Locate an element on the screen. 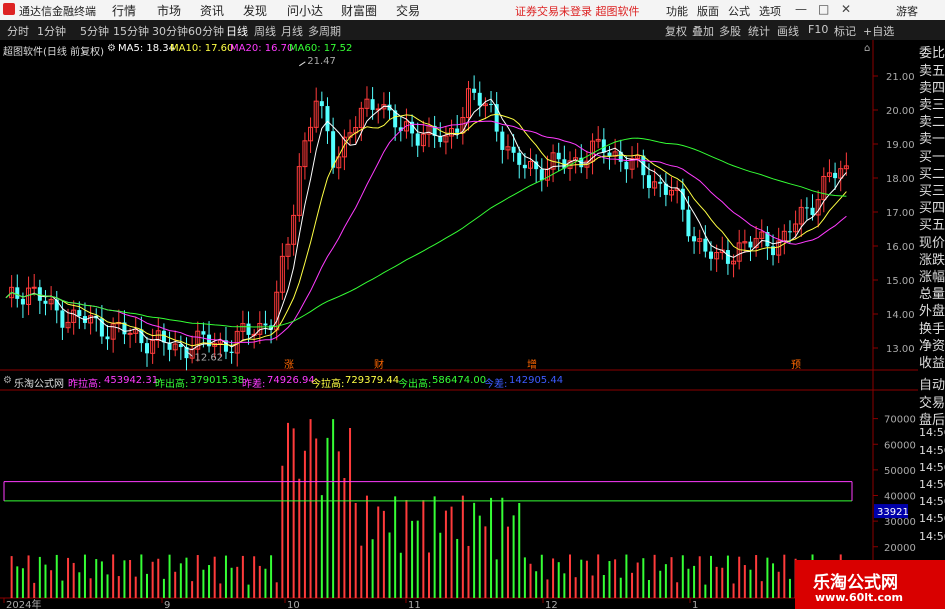 This screenshot has height=609, width=945. side-panel-label: 卖一 is located at coordinates (932, 139).